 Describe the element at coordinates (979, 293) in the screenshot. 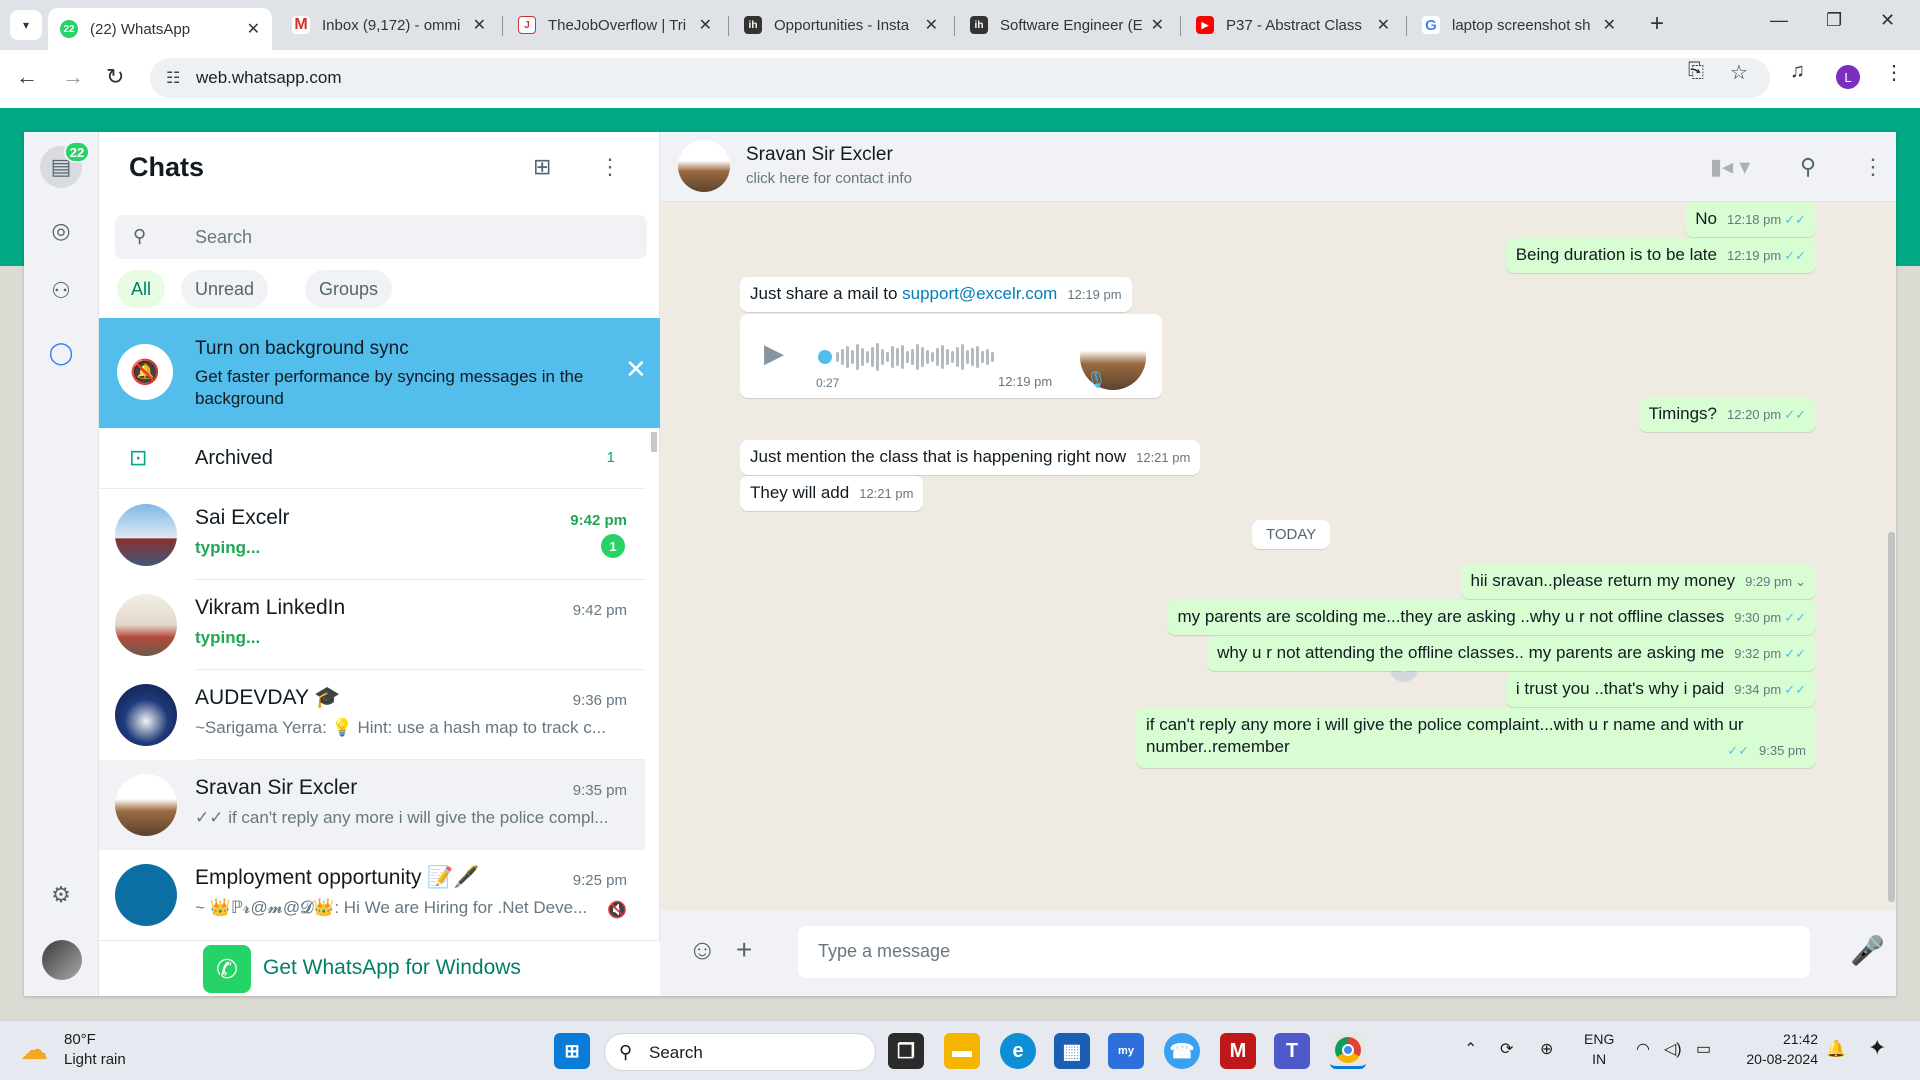

I see `email-link: support@excelr.com` at that location.